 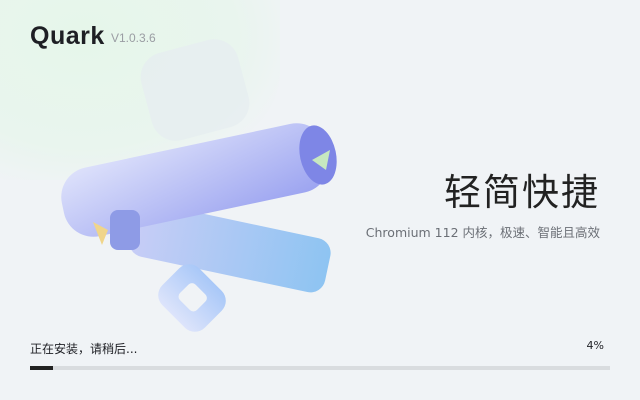 What do you see at coordinates (522, 192) in the screenshot?
I see `hero-headline: 轻简快捷` at bounding box center [522, 192].